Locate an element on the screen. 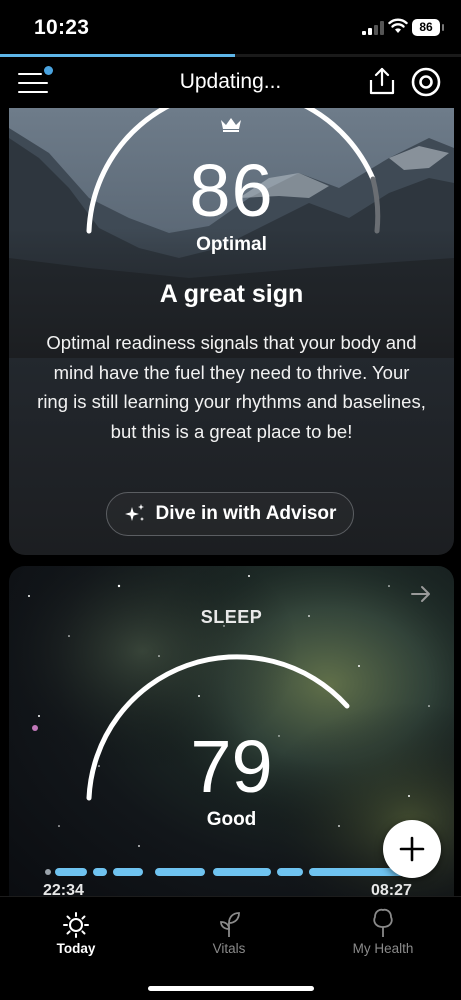 This screenshot has width=461, height=1000. tab-my-health: My Health is located at coordinates (383, 930).